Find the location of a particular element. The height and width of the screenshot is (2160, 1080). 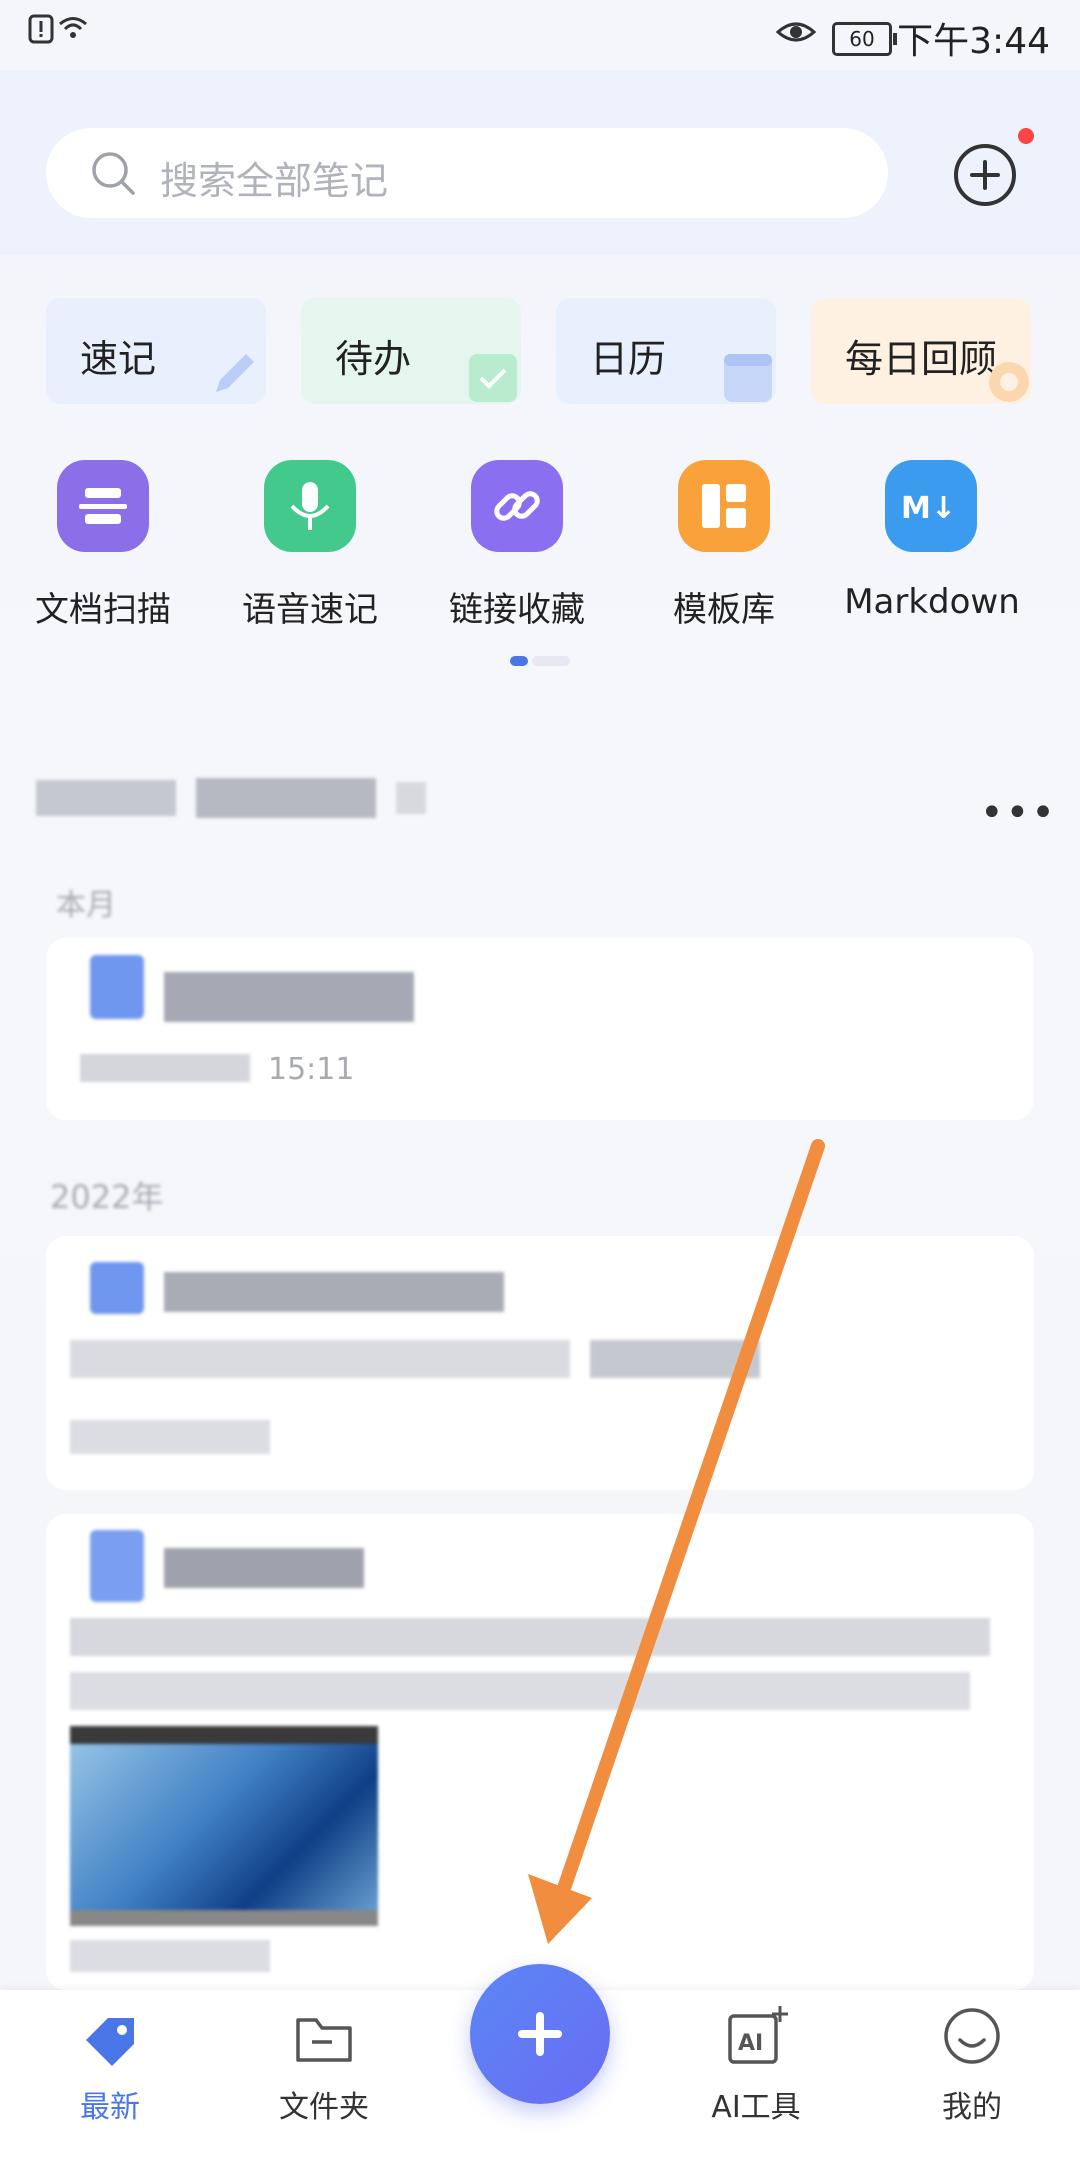

svg-text: M↓ is located at coordinates (928, 508).